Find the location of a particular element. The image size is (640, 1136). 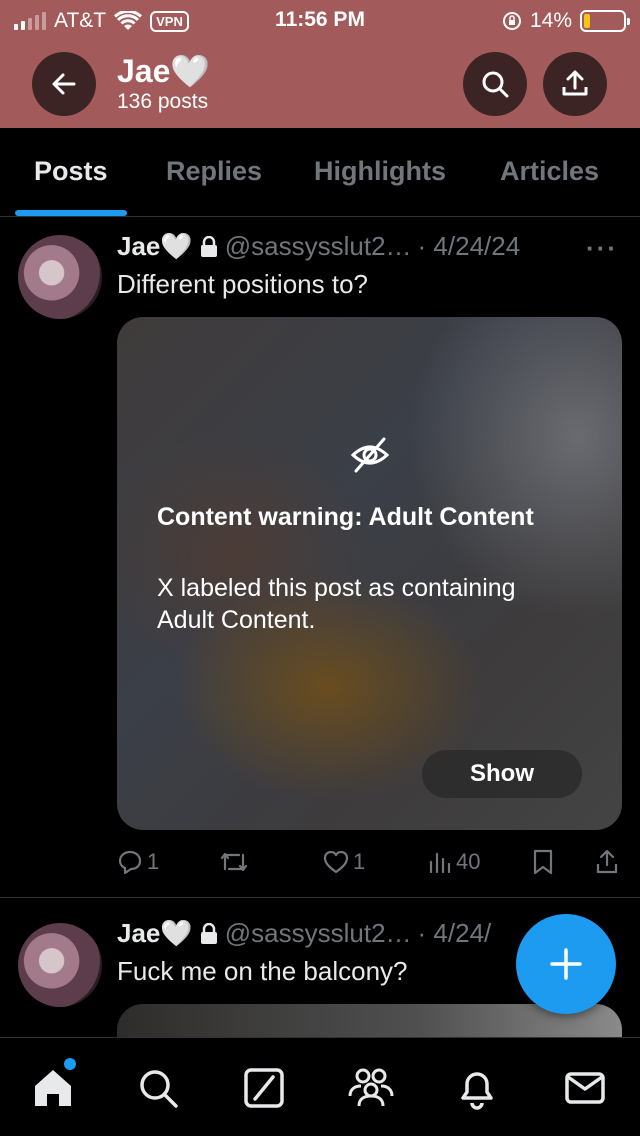

header-title: Jae🤍 136 posts is located at coordinates (163, 83).